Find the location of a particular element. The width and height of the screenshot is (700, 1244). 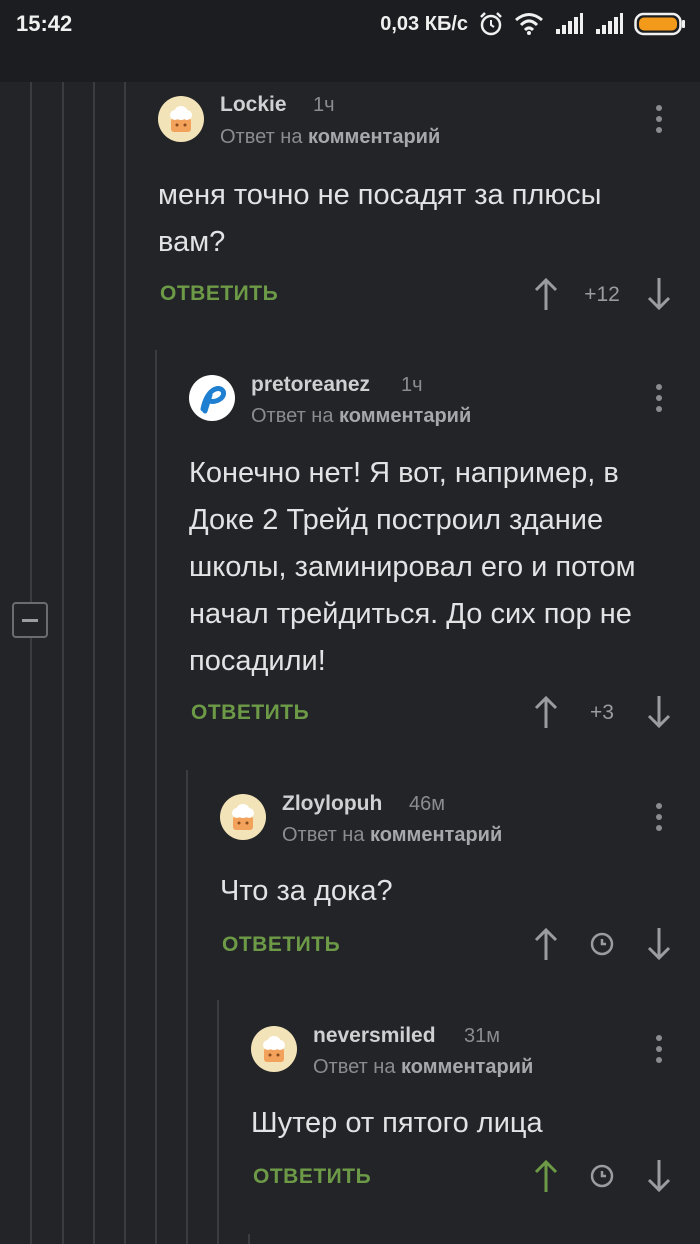

status-time: 15:42 is located at coordinates (44, 23).